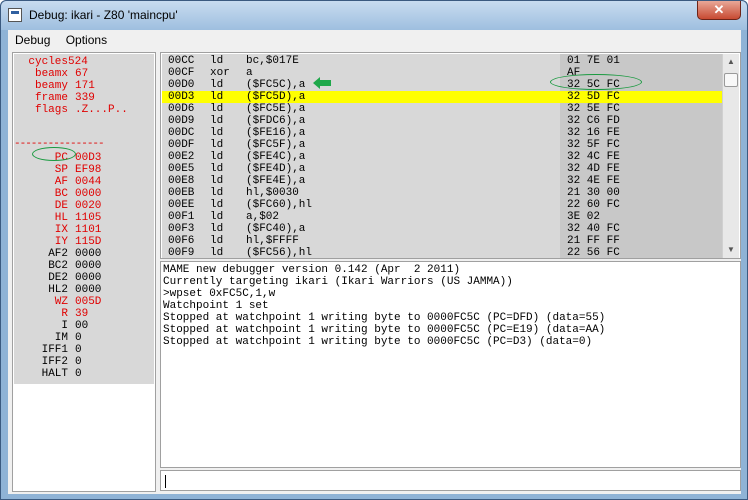 The image size is (748, 500). Describe the element at coordinates (442, 97) in the screenshot. I see `current-instruction-row: 00D3 ld ($FC5D),a 32 5D FC` at that location.